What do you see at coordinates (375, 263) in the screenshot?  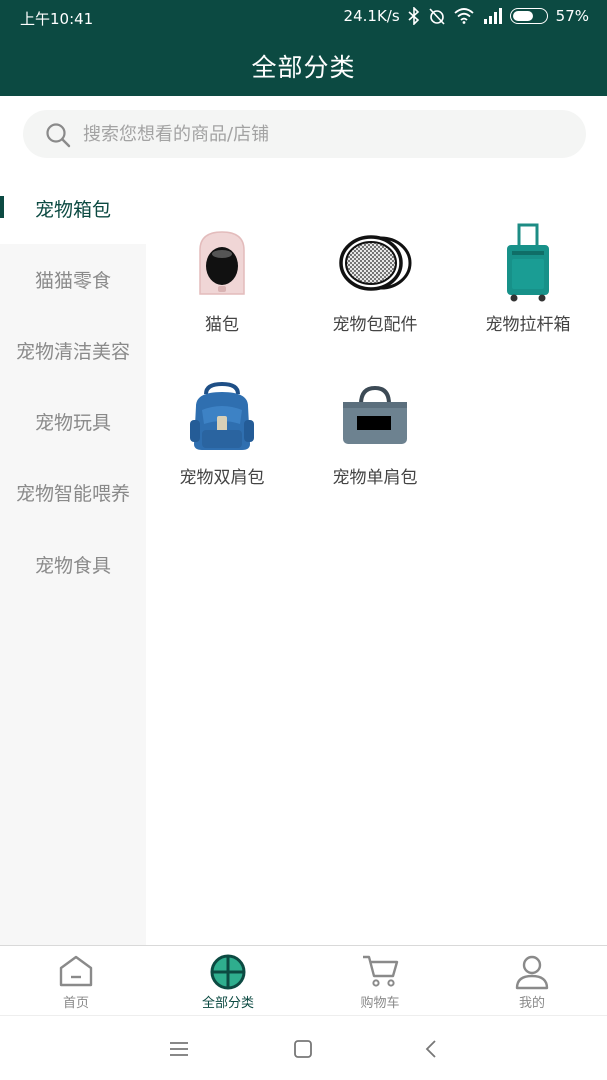 I see `mesh-window-icon` at bounding box center [375, 263].